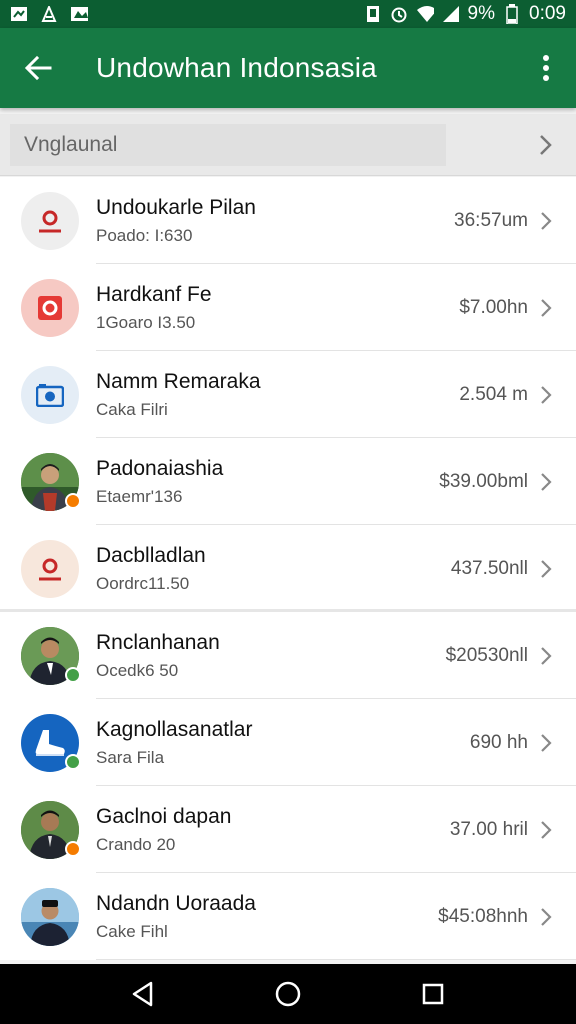 The width and height of the screenshot is (576, 1024). I want to click on list-item: Undoukarle Pilan Poado: I:630 36:57um, so click(288, 220).